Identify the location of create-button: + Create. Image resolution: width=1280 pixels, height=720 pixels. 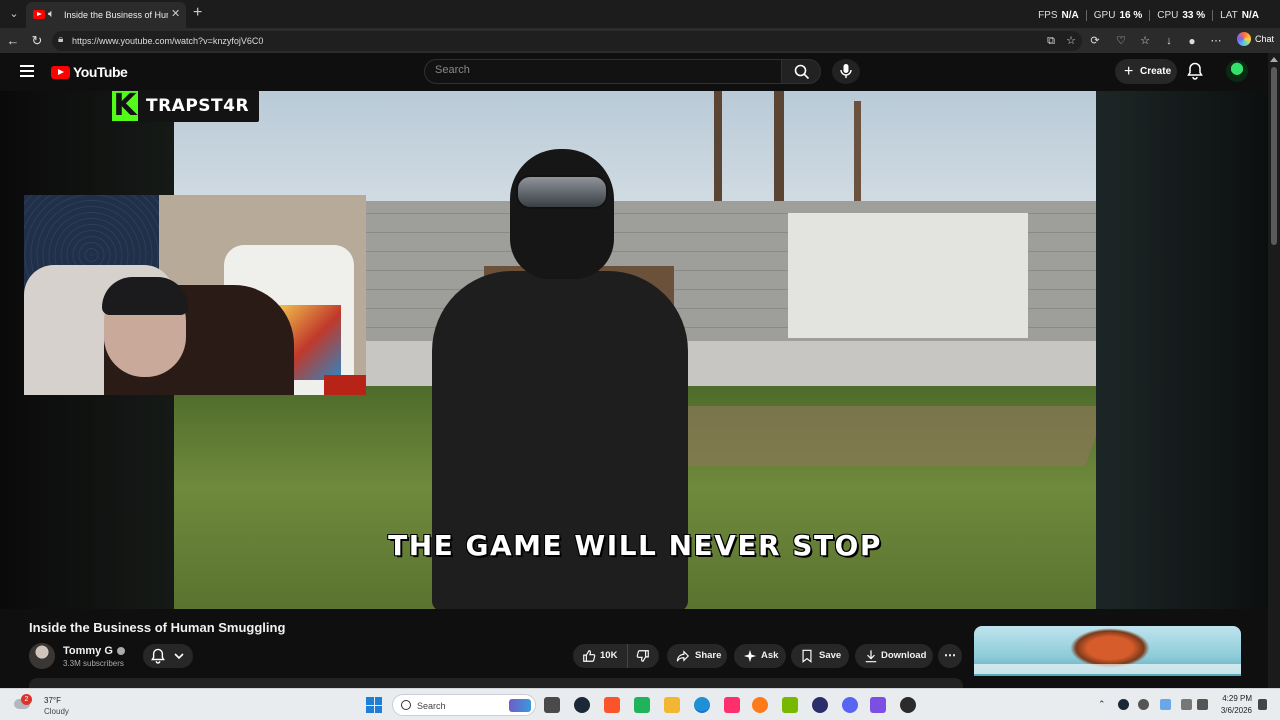
(1146, 71).